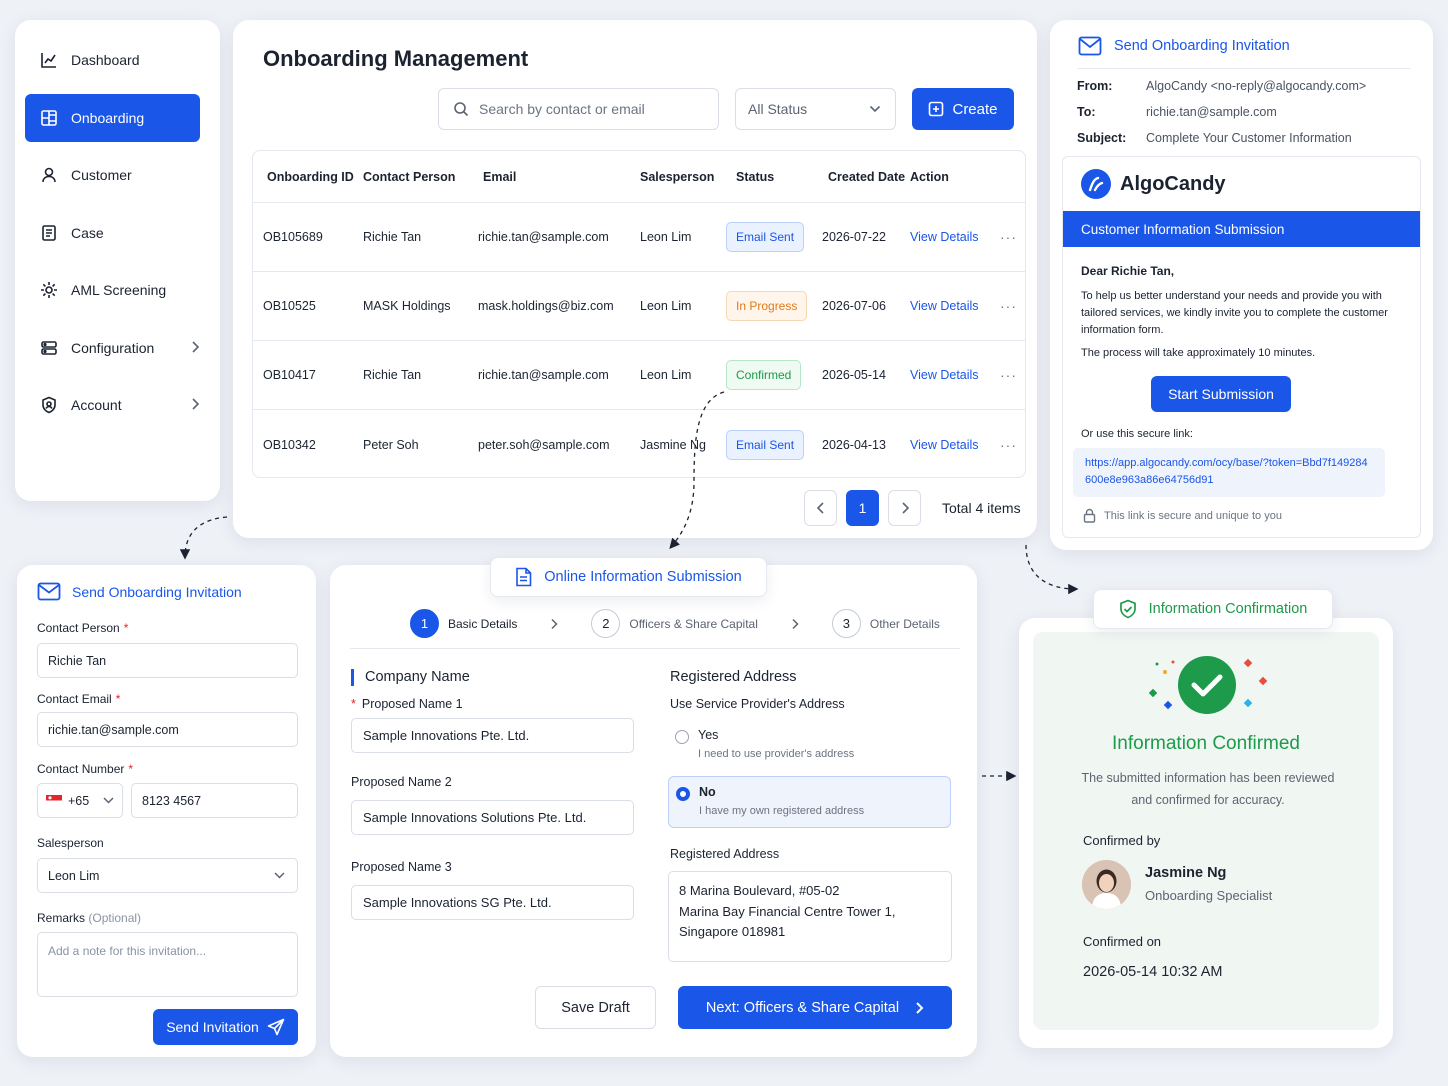 The image size is (1448, 1086). Describe the element at coordinates (49, 290) in the screenshot. I see `scan-icon` at that location.